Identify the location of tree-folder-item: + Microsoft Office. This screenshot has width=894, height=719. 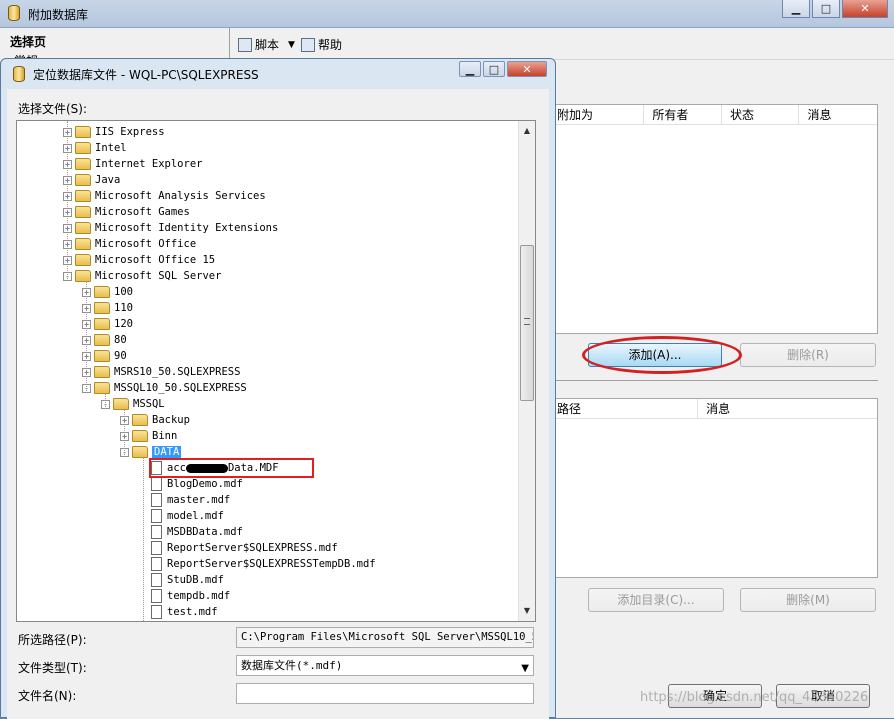
(129, 244).